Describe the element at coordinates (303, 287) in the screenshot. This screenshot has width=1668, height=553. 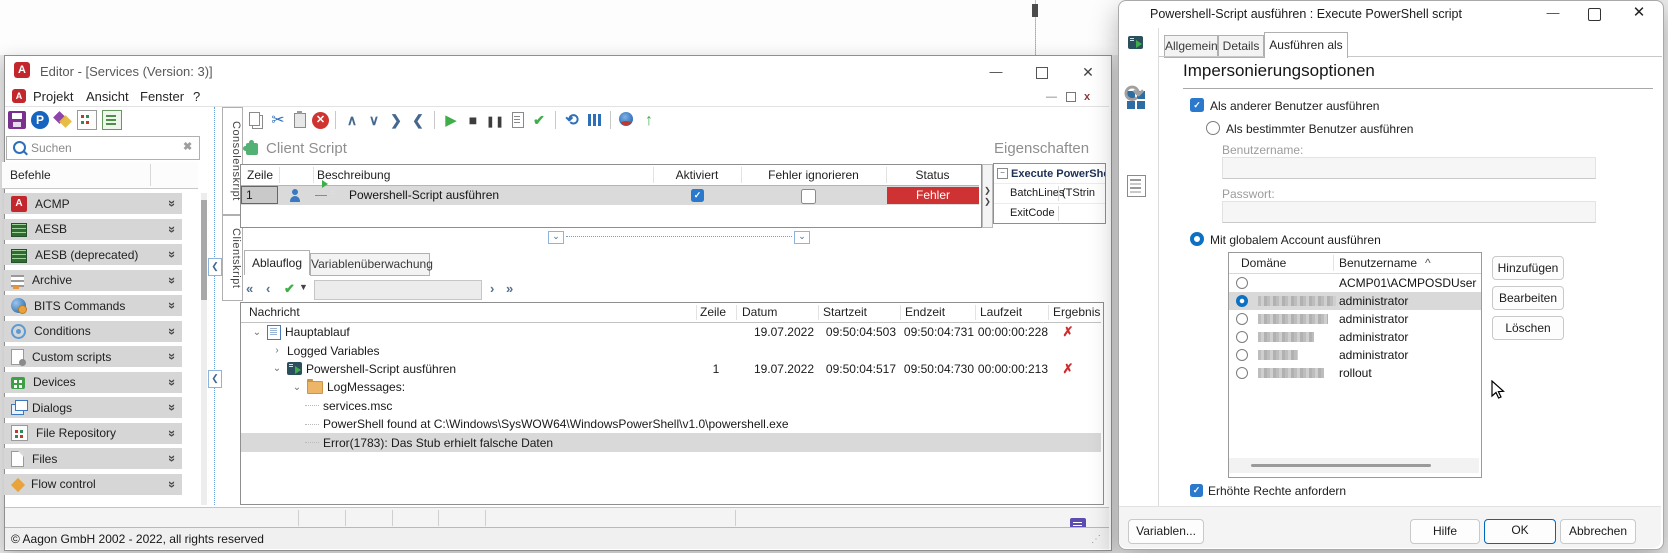
I see `nav-check-dropdown-icon: ▼` at that location.